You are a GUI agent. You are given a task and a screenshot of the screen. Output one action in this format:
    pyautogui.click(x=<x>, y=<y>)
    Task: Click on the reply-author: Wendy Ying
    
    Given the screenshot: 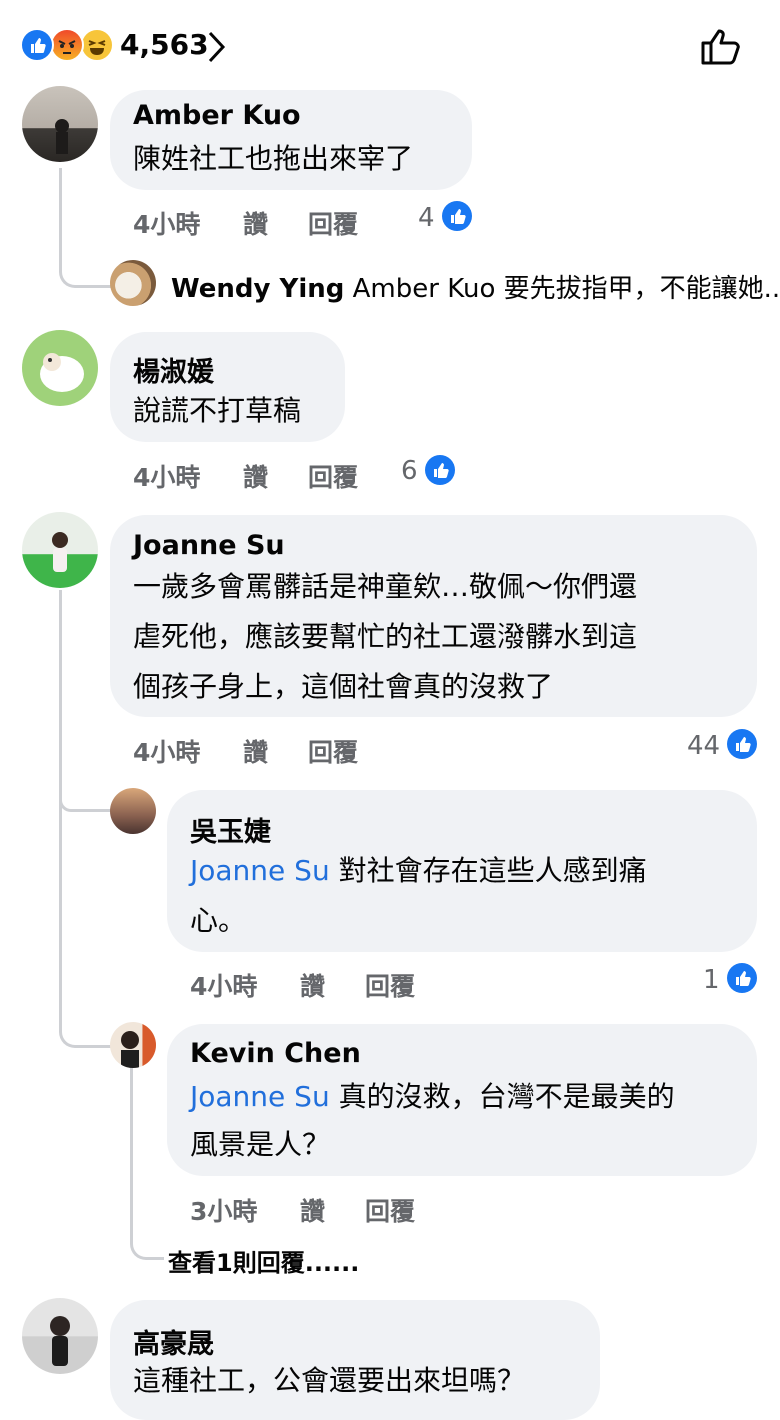 What is the action you would take?
    pyautogui.click(x=257, y=289)
    